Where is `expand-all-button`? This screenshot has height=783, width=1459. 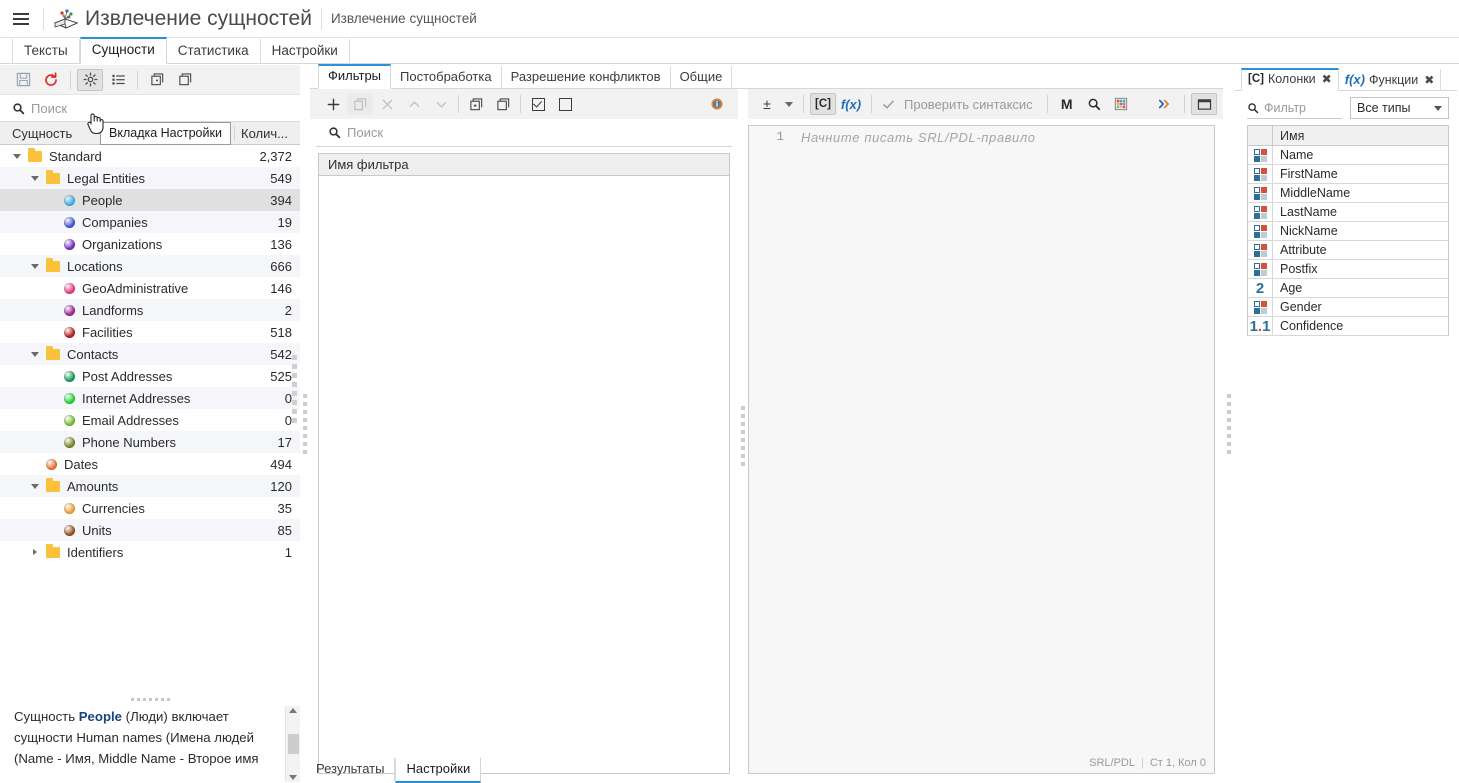
expand-all-button is located at coordinates (157, 80).